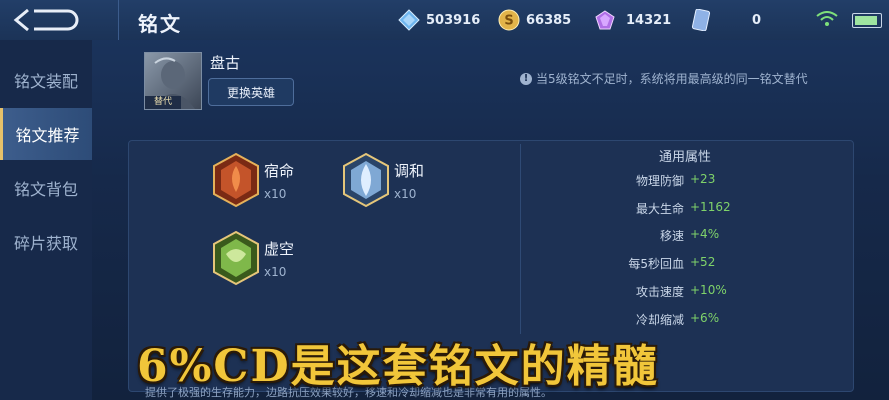 This screenshot has height=400, width=889. I want to click on attribute-name: 每5秒回血, so click(656, 264).